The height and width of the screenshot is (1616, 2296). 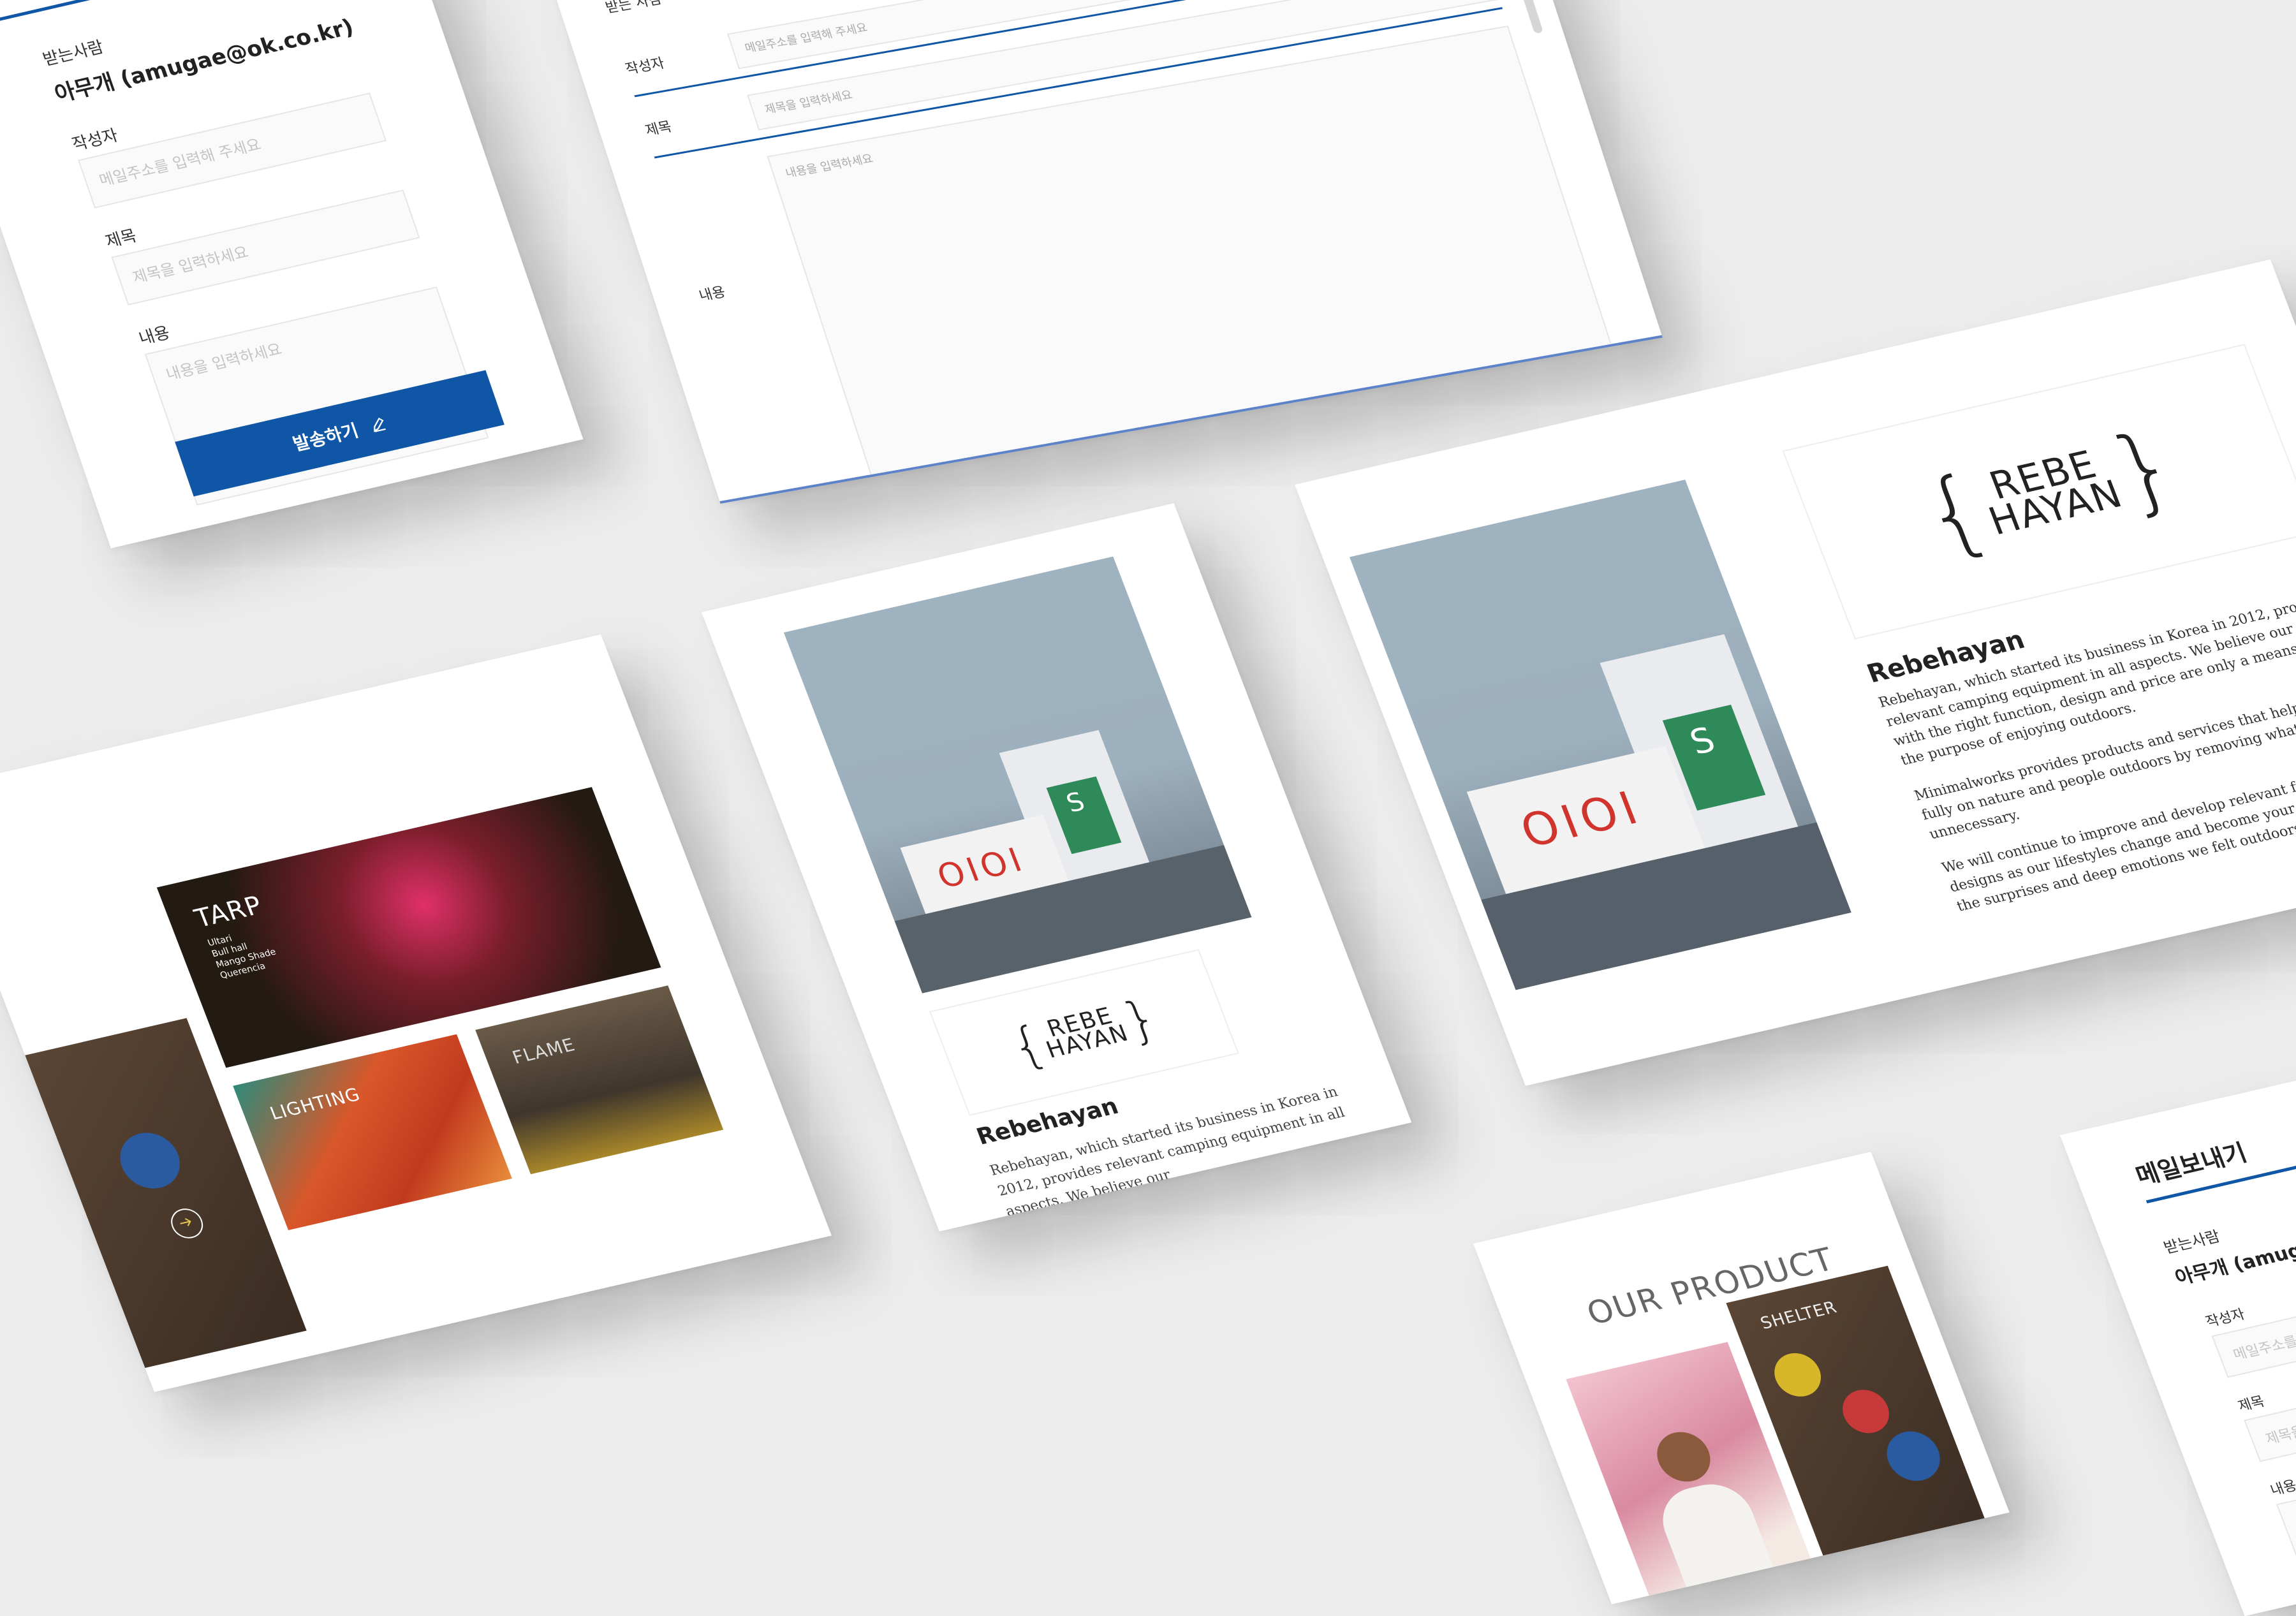 What do you see at coordinates (372, 1132) in the screenshot?
I see `tile-lighting: LIGHTING` at bounding box center [372, 1132].